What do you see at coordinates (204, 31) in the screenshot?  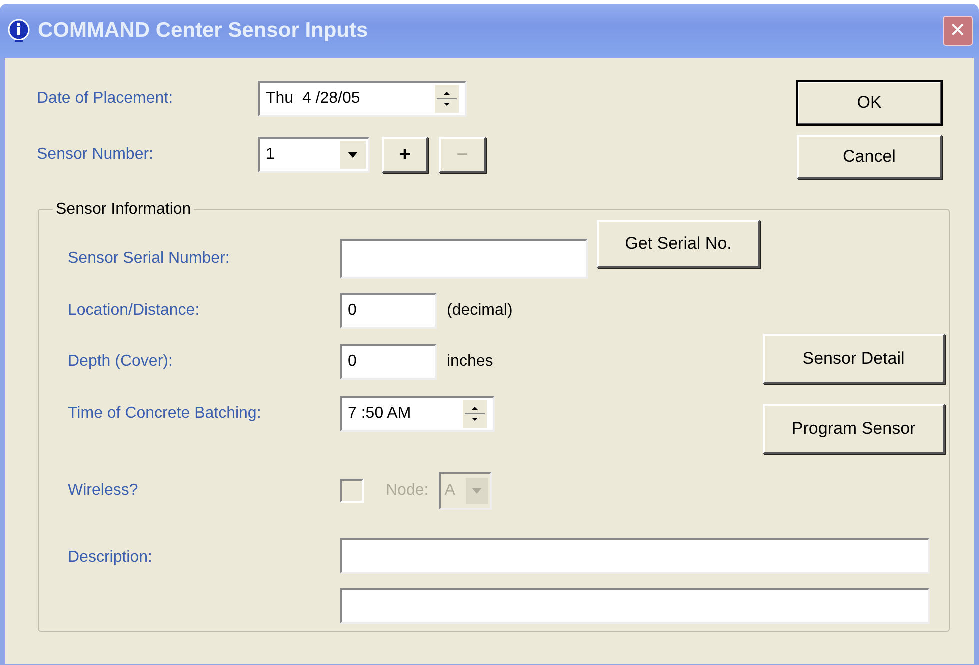 I see `window-title: COMMAND Center Sensor Inputs` at bounding box center [204, 31].